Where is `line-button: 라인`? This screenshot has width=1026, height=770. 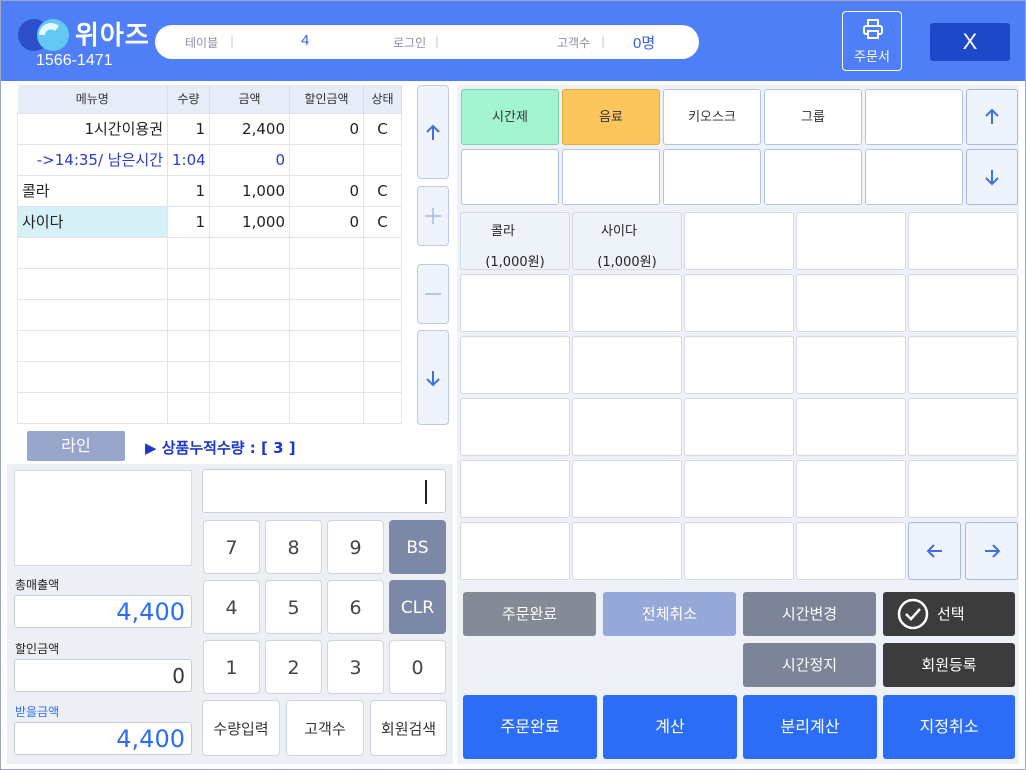
line-button: 라인 is located at coordinates (76, 446).